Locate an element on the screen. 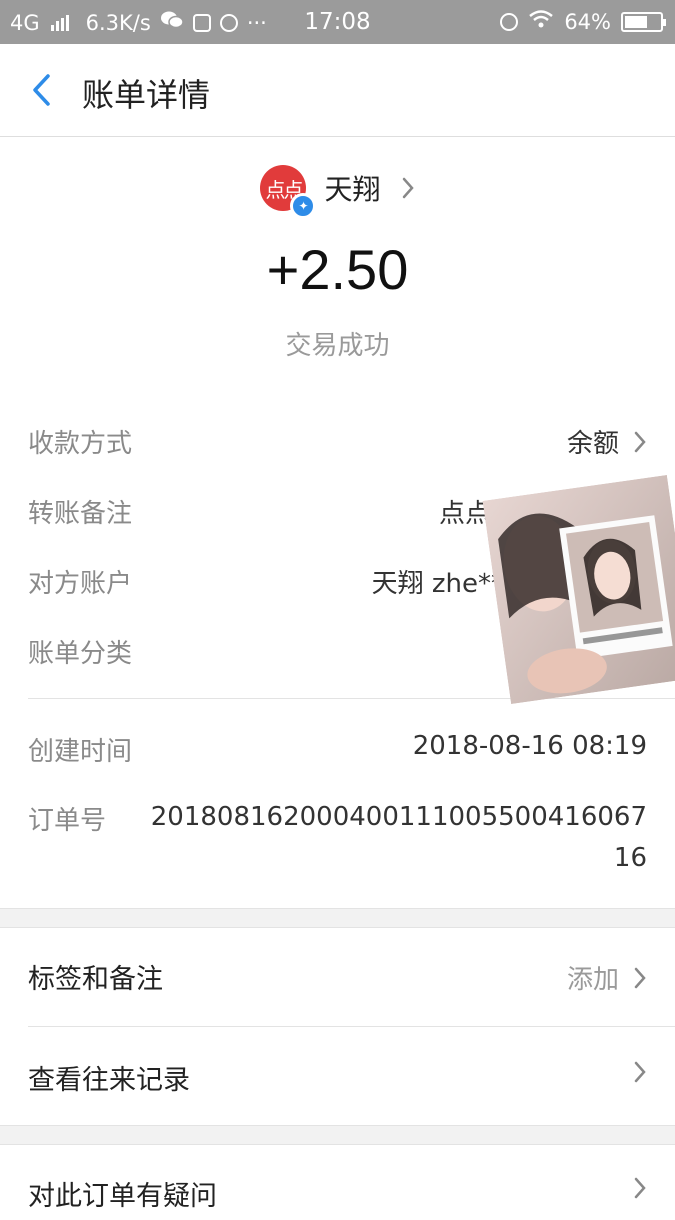  detail-row-order-number: 订单号 2018081620004001110055004160​6716 is located at coordinates (337, 845).